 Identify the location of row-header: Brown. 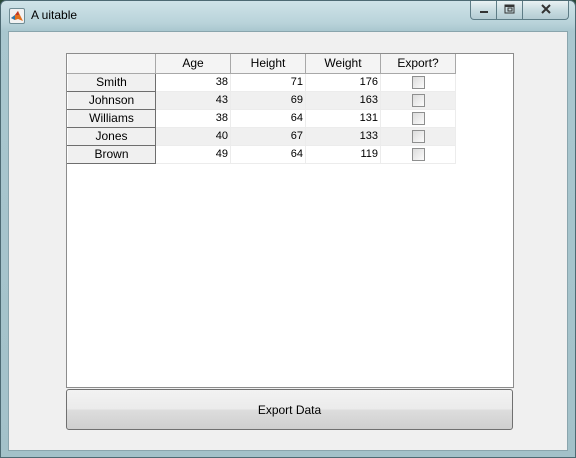
(111, 154).